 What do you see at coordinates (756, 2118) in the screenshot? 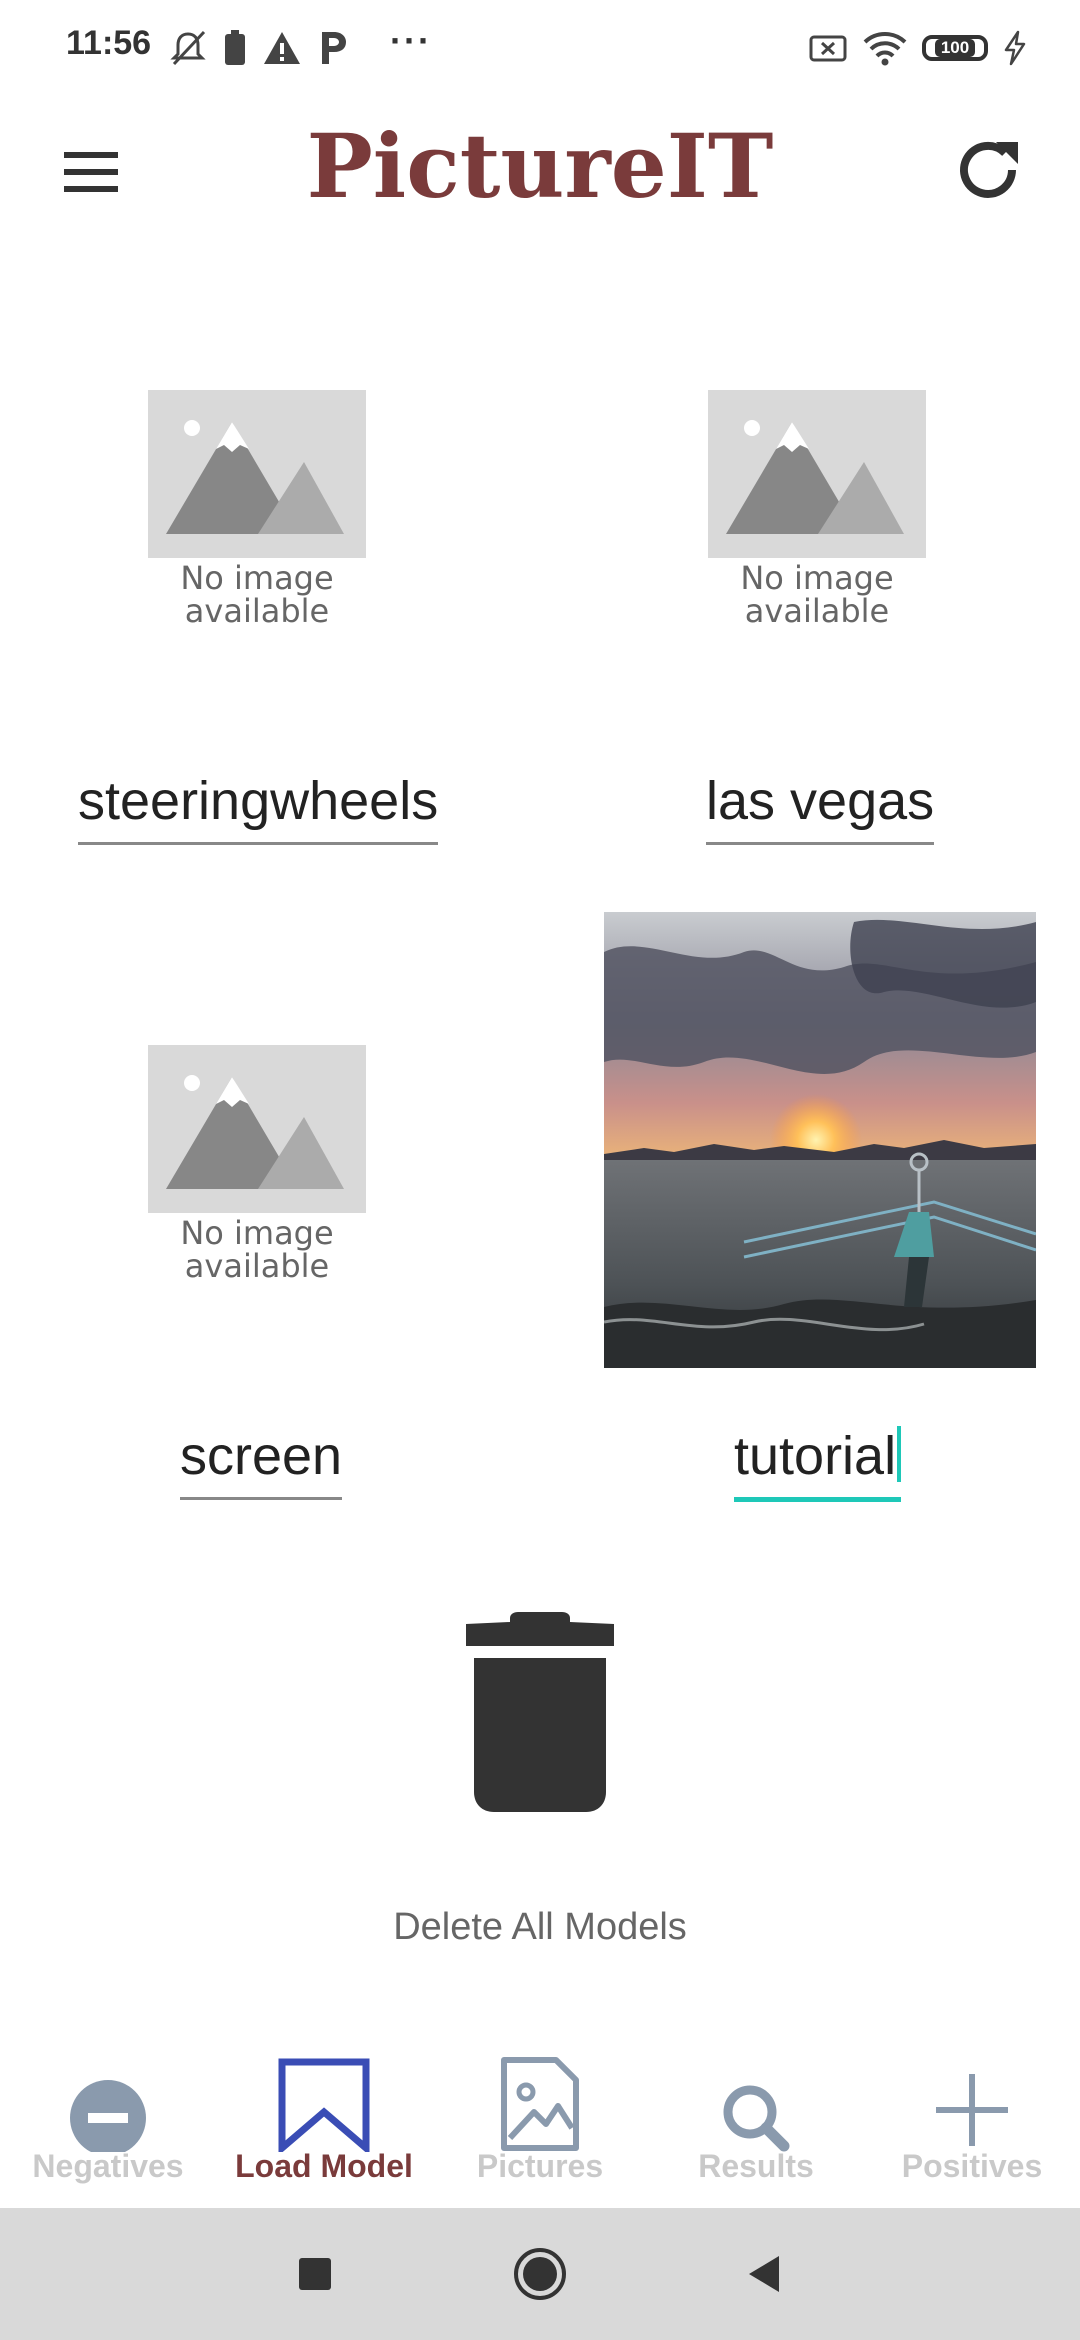
I see `search-icon` at bounding box center [756, 2118].